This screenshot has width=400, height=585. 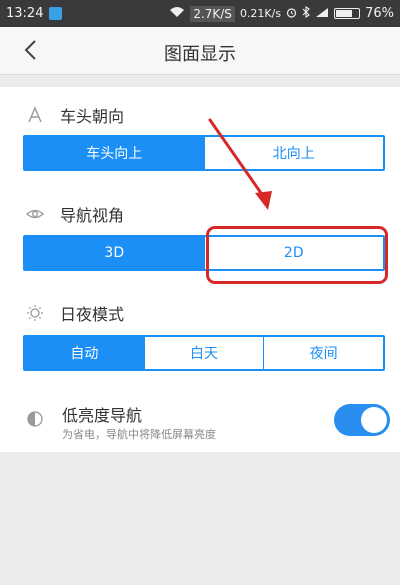 I want to click on low-brightness-toggle, so click(x=362, y=420).